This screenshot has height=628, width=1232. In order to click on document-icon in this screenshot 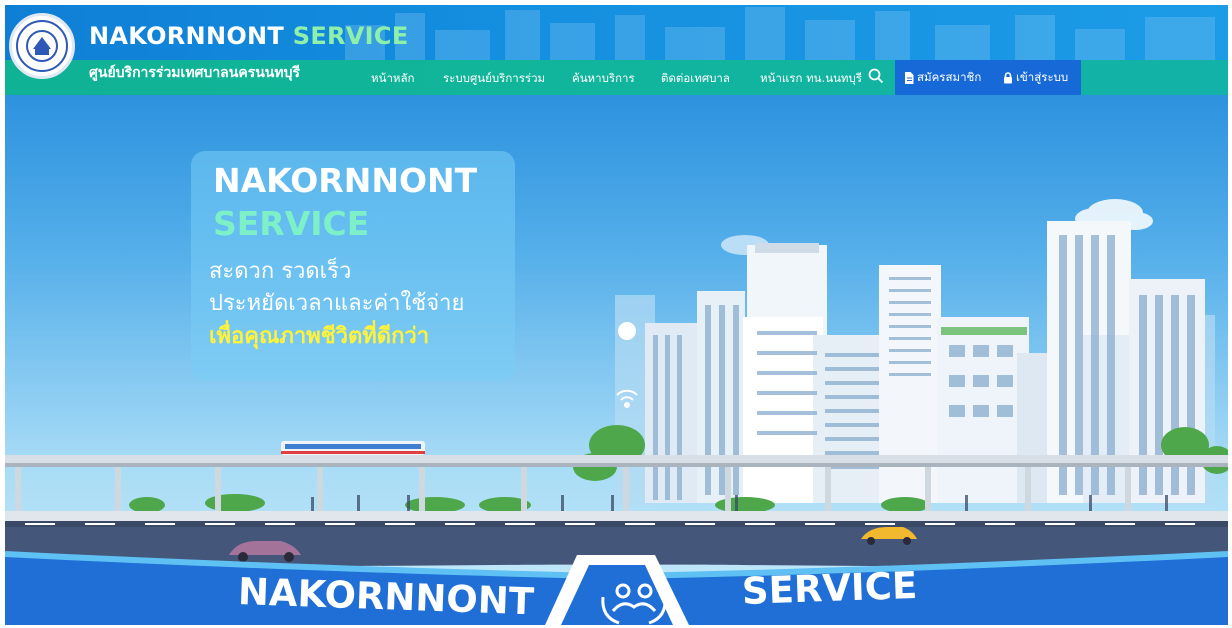, I will do `click(909, 77)`.